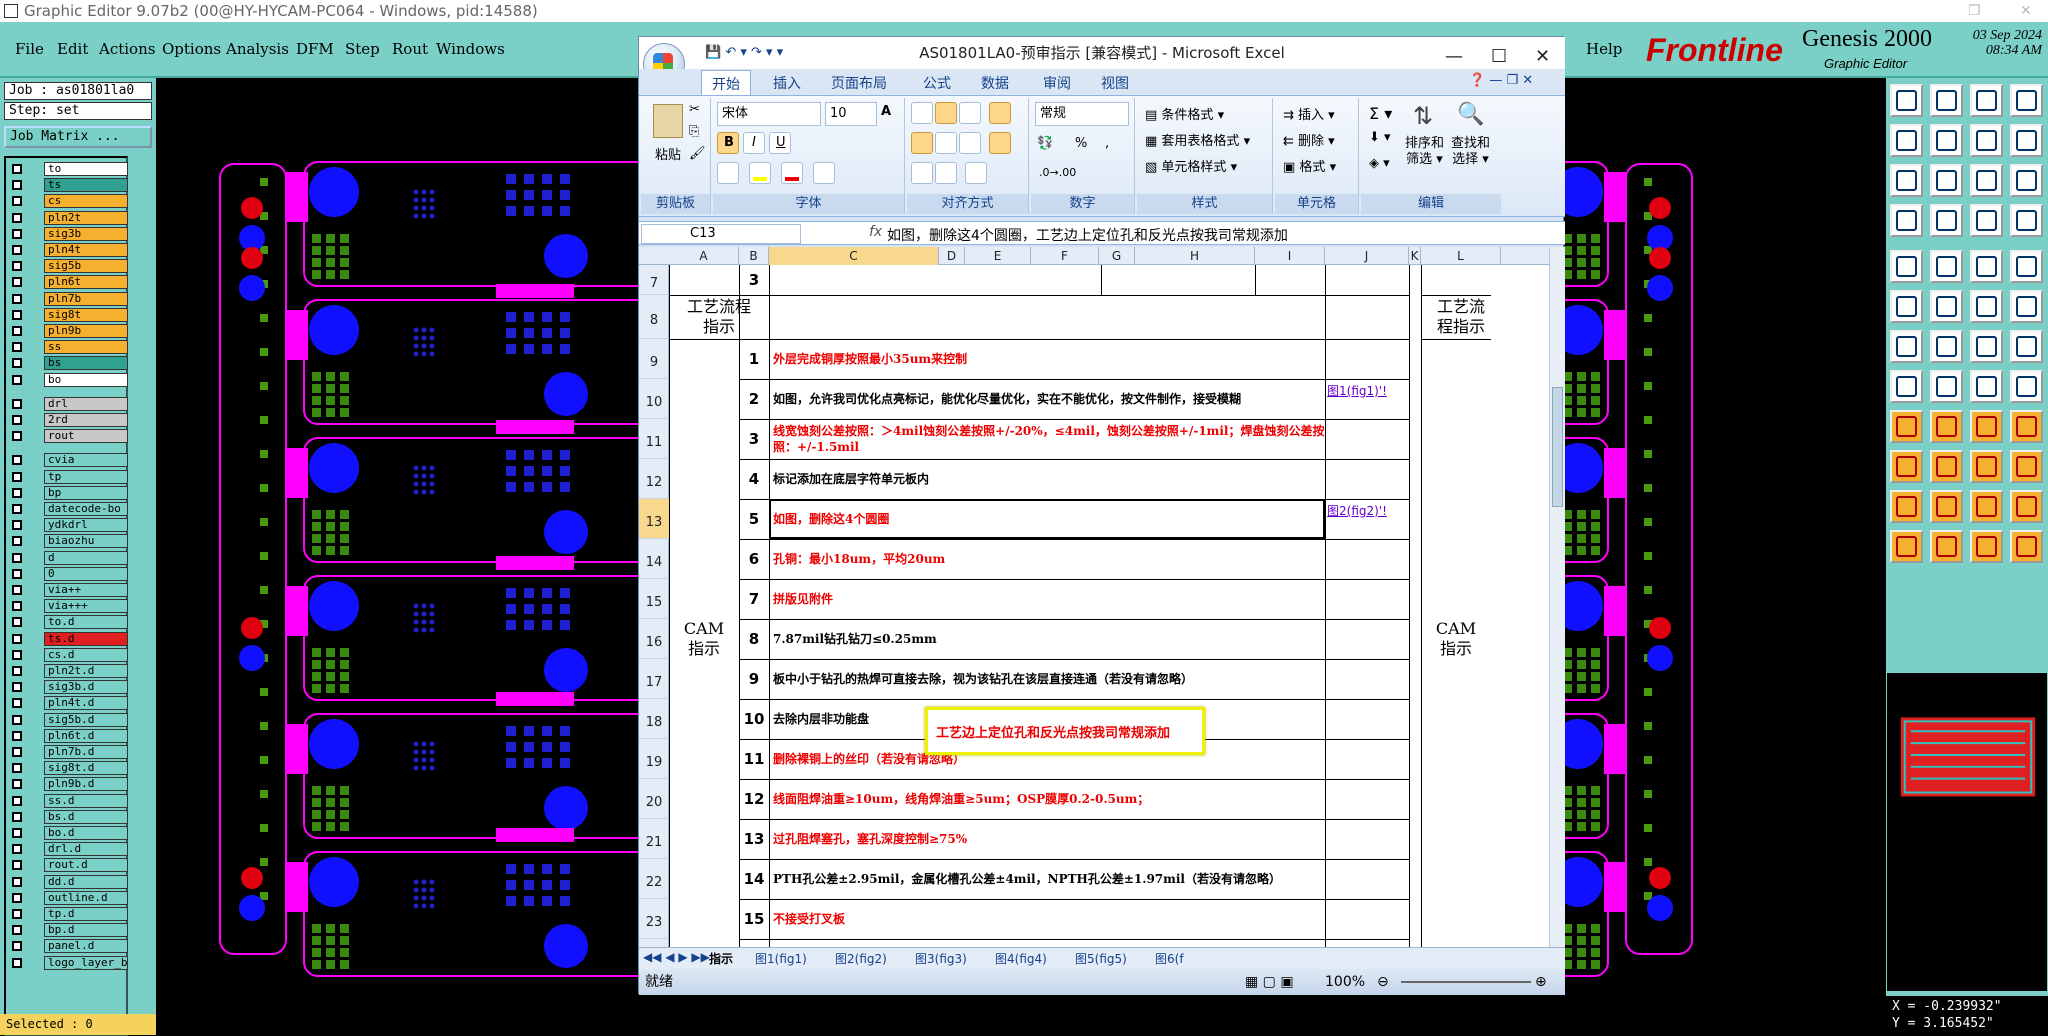 The width and height of the screenshot is (2048, 1036). Describe the element at coordinates (86, 436) in the screenshot. I see `layer-name: rout` at that location.